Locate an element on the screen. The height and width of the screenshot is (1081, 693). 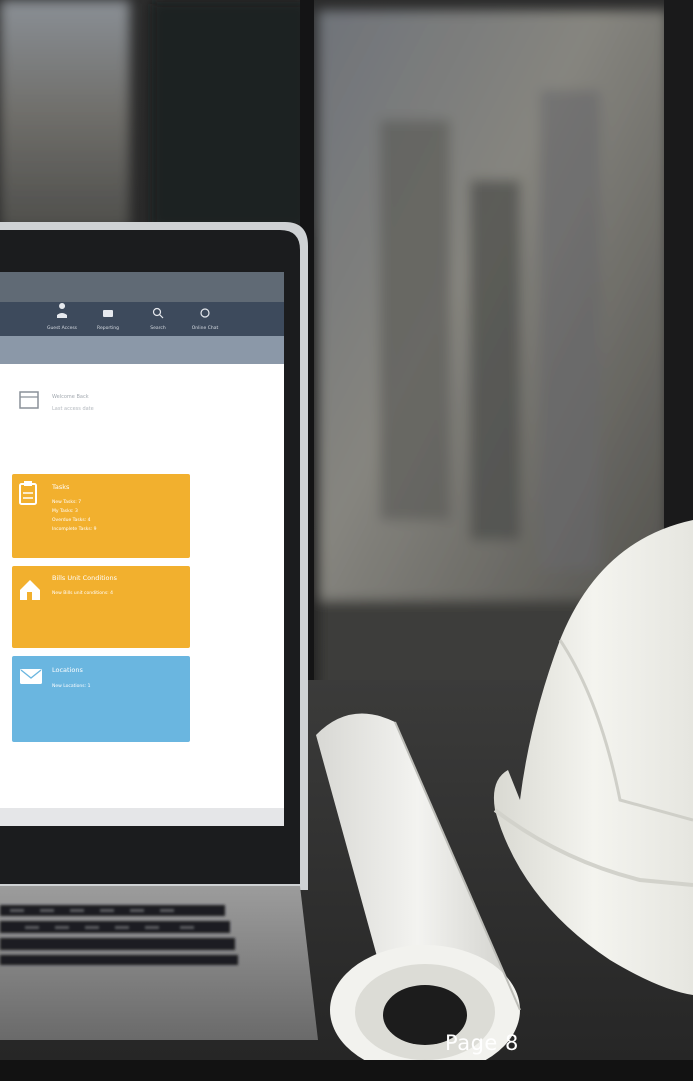
tile-title: Tasks is located at coordinates (60, 487).